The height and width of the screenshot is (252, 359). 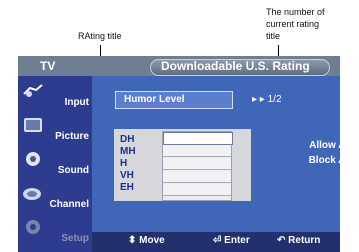 I want to click on footer-return-label: Return, so click(x=304, y=240).